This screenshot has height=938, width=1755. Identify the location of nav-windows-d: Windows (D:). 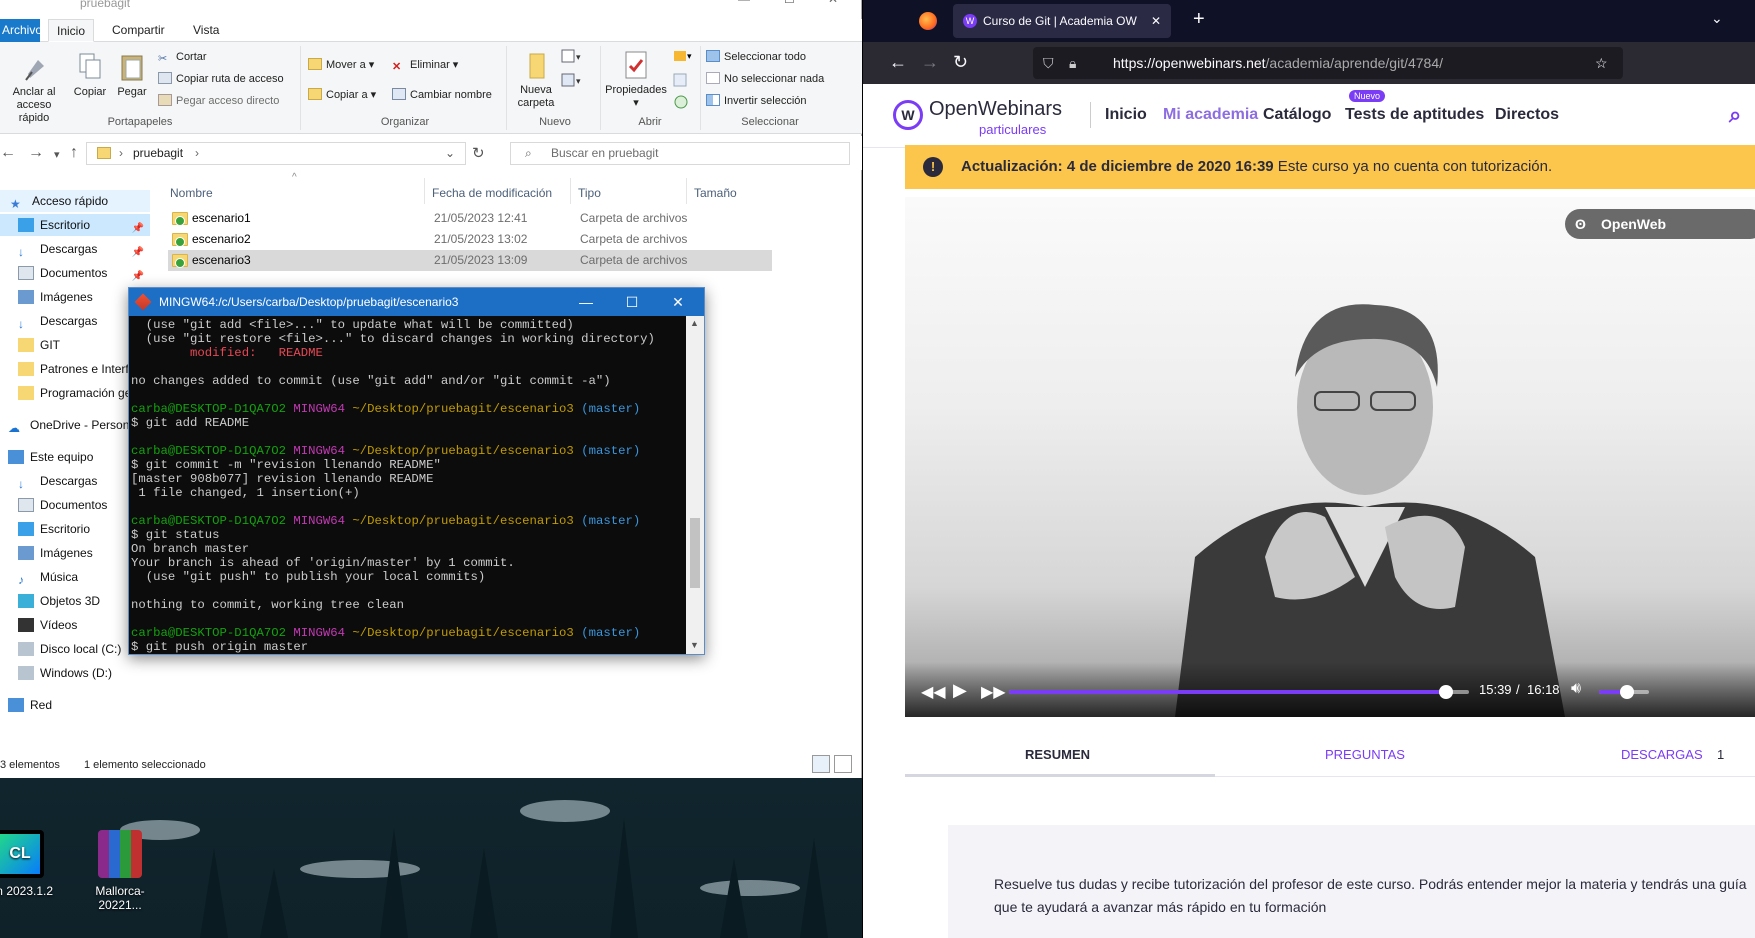
(75, 673).